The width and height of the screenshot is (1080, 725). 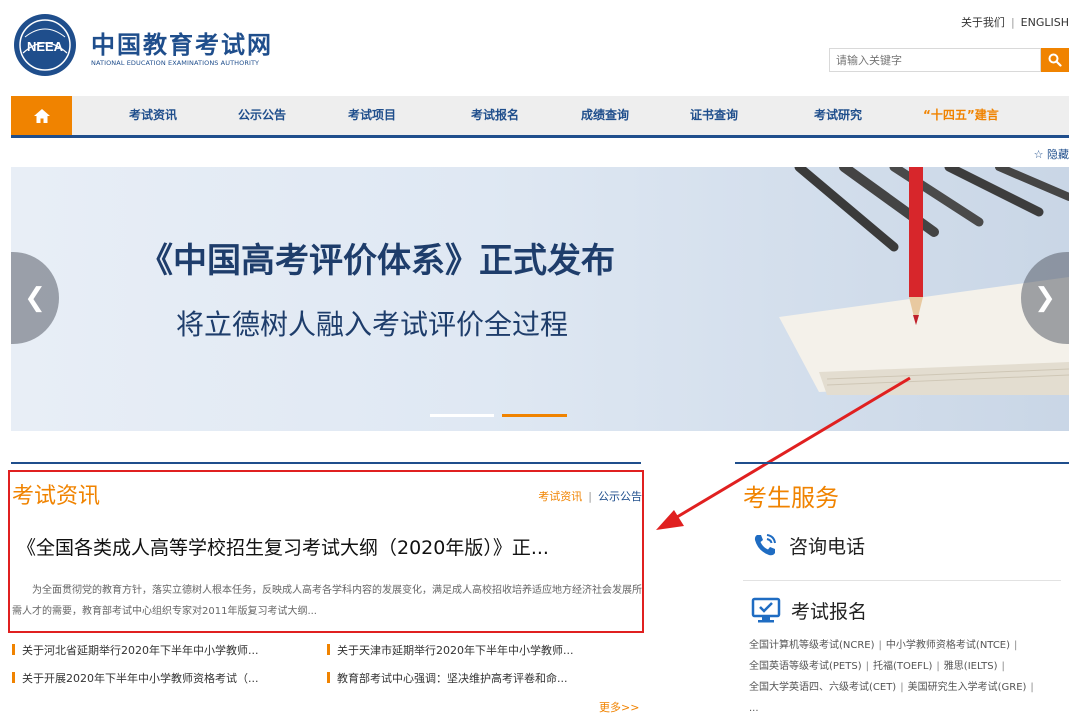 What do you see at coordinates (822, 687) in the screenshot?
I see `exam-link-cet: 全国大学英语四、六级考试(CET)` at bounding box center [822, 687].